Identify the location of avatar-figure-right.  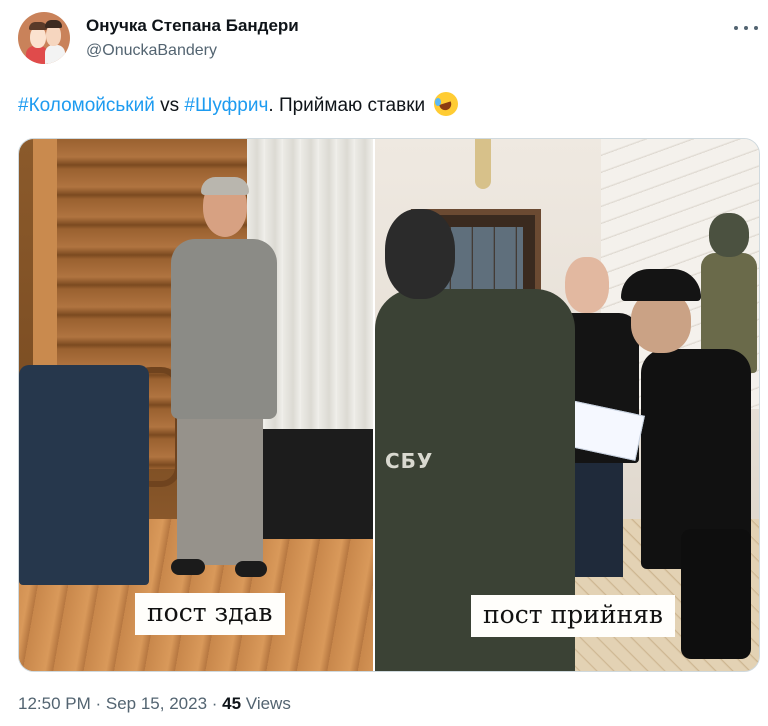
(55, 54).